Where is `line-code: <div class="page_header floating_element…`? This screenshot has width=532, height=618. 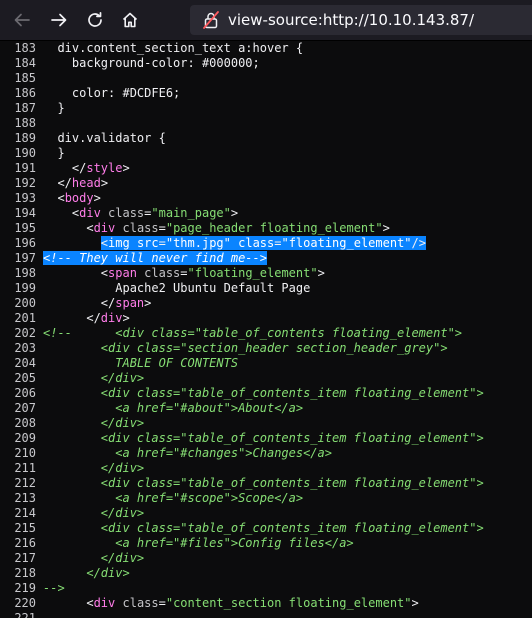 line-code: <div class="page_header floating_element… is located at coordinates (216, 228).